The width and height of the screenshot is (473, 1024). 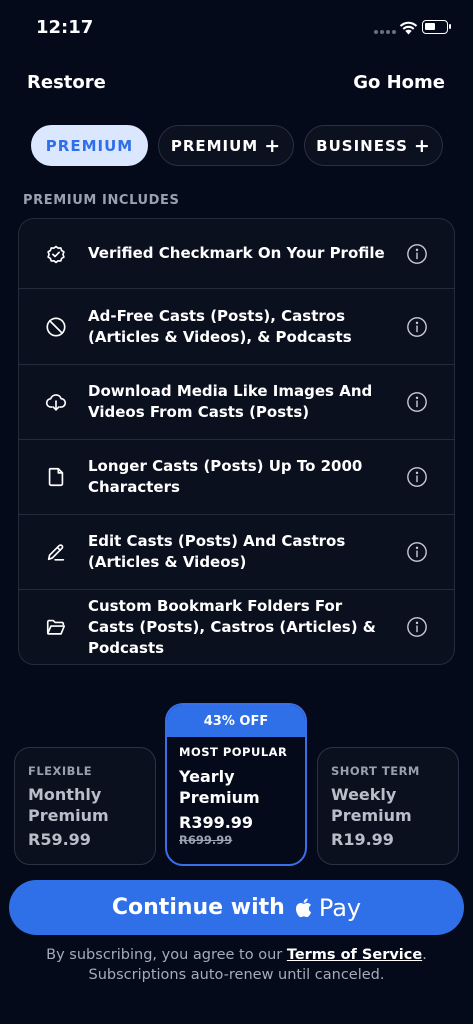 I want to click on plan-price: R19.99, so click(x=362, y=839).